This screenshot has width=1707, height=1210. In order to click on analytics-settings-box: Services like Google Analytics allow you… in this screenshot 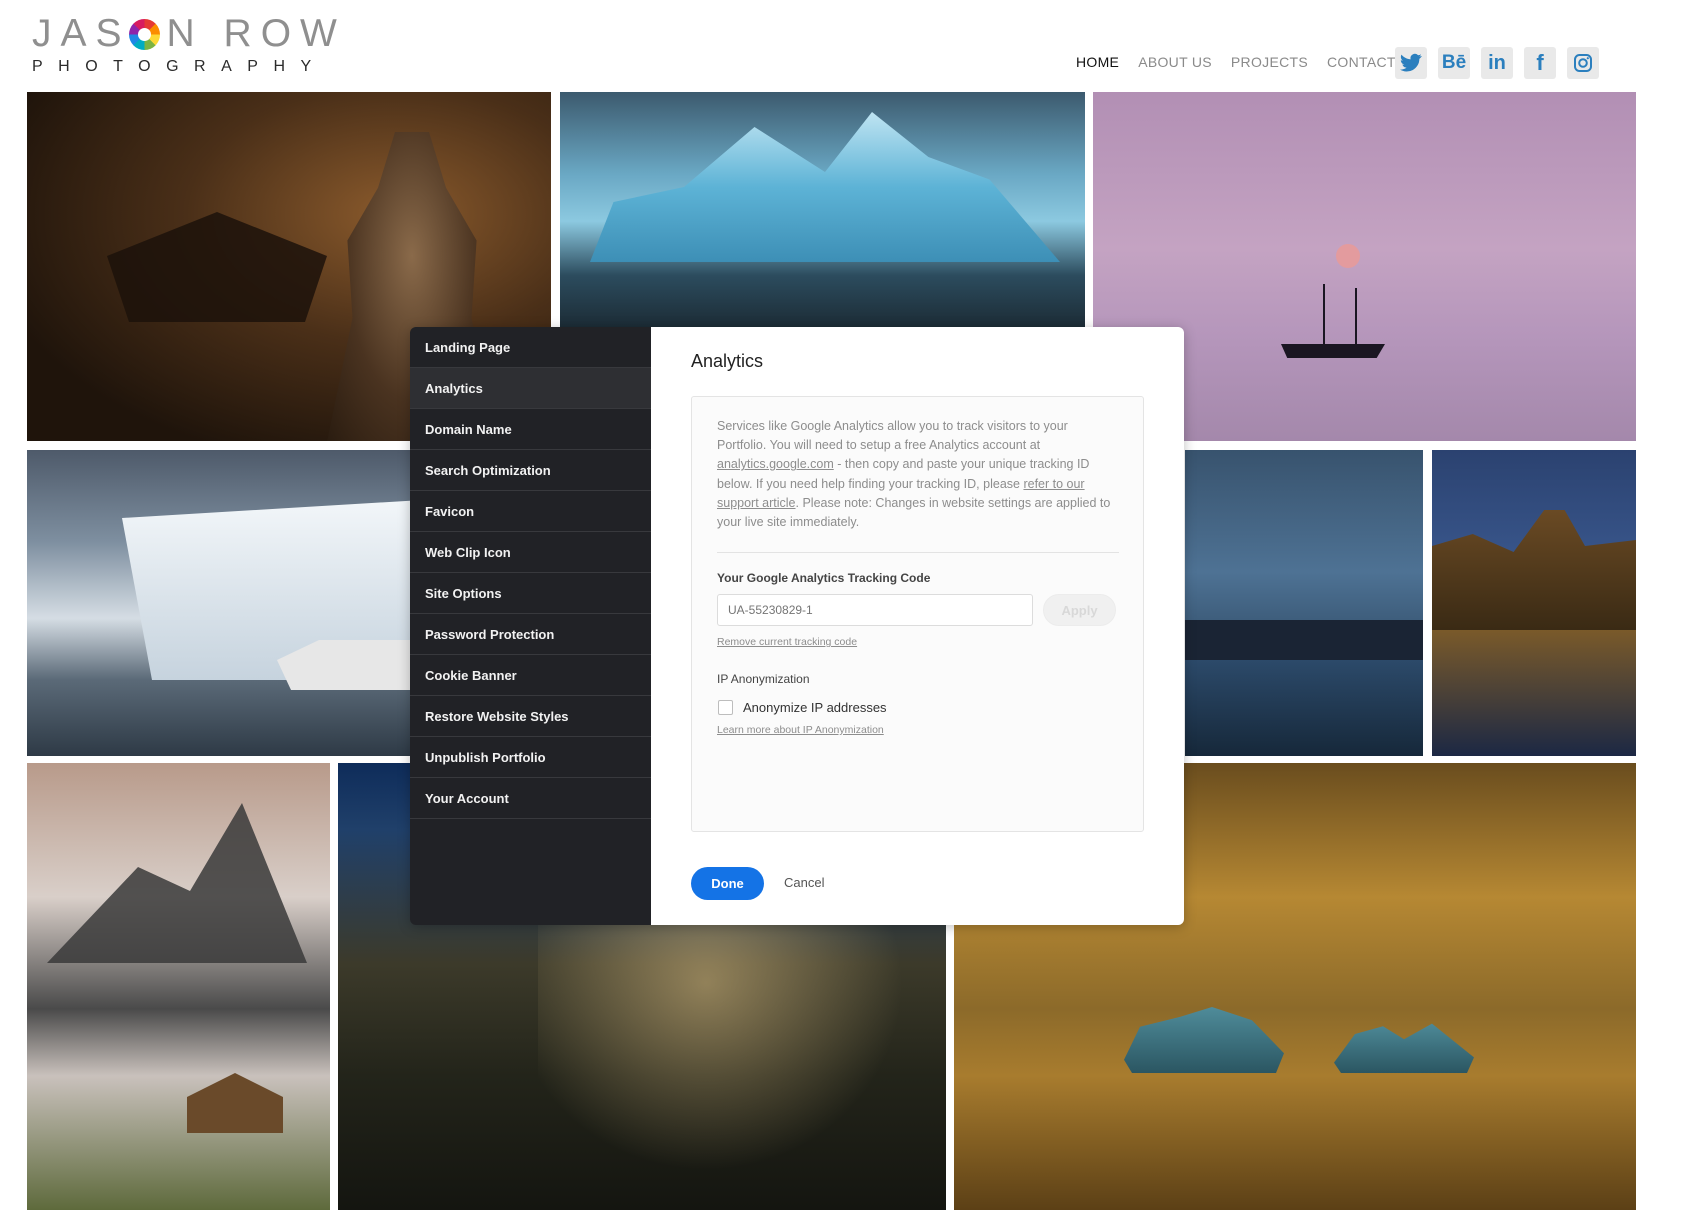, I will do `click(917, 614)`.